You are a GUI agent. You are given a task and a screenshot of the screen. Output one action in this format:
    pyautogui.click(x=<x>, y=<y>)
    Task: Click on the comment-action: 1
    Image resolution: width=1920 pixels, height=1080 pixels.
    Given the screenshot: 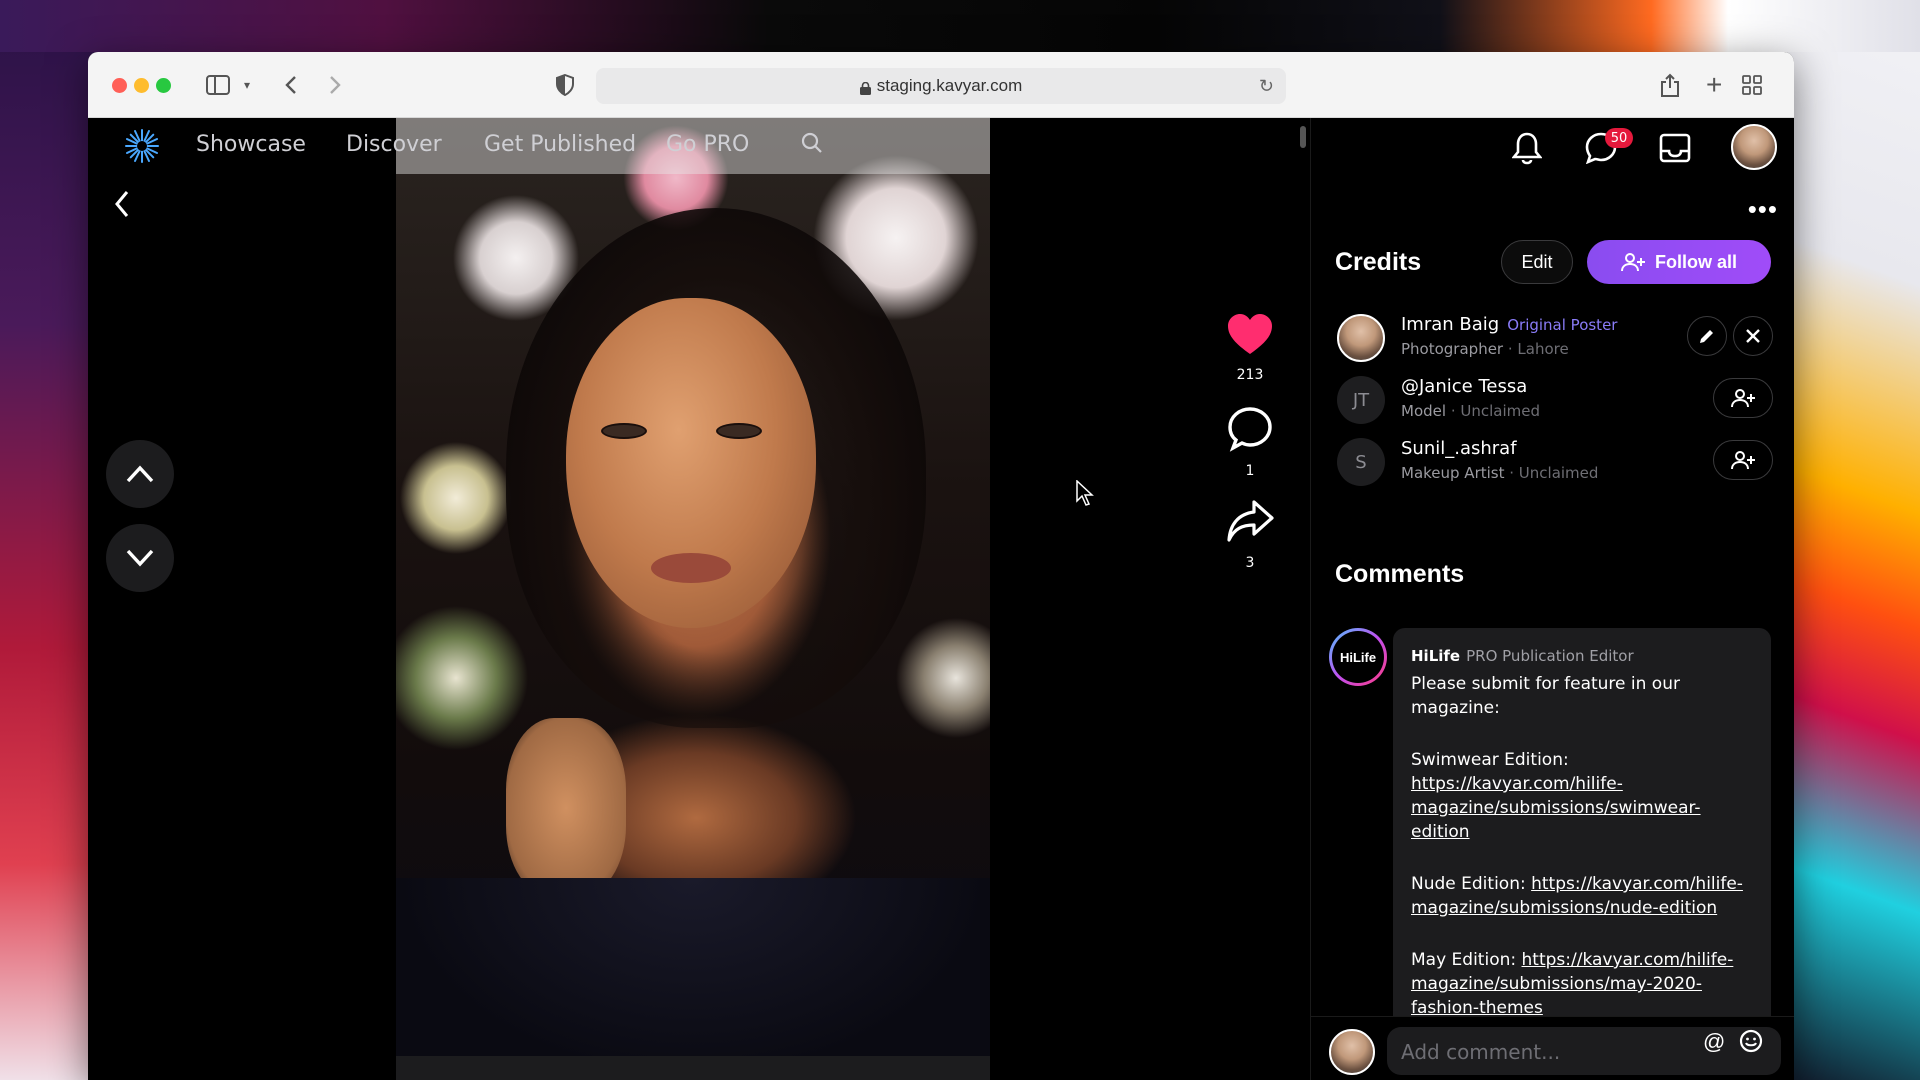 What is the action you would take?
    pyautogui.click(x=1250, y=442)
    